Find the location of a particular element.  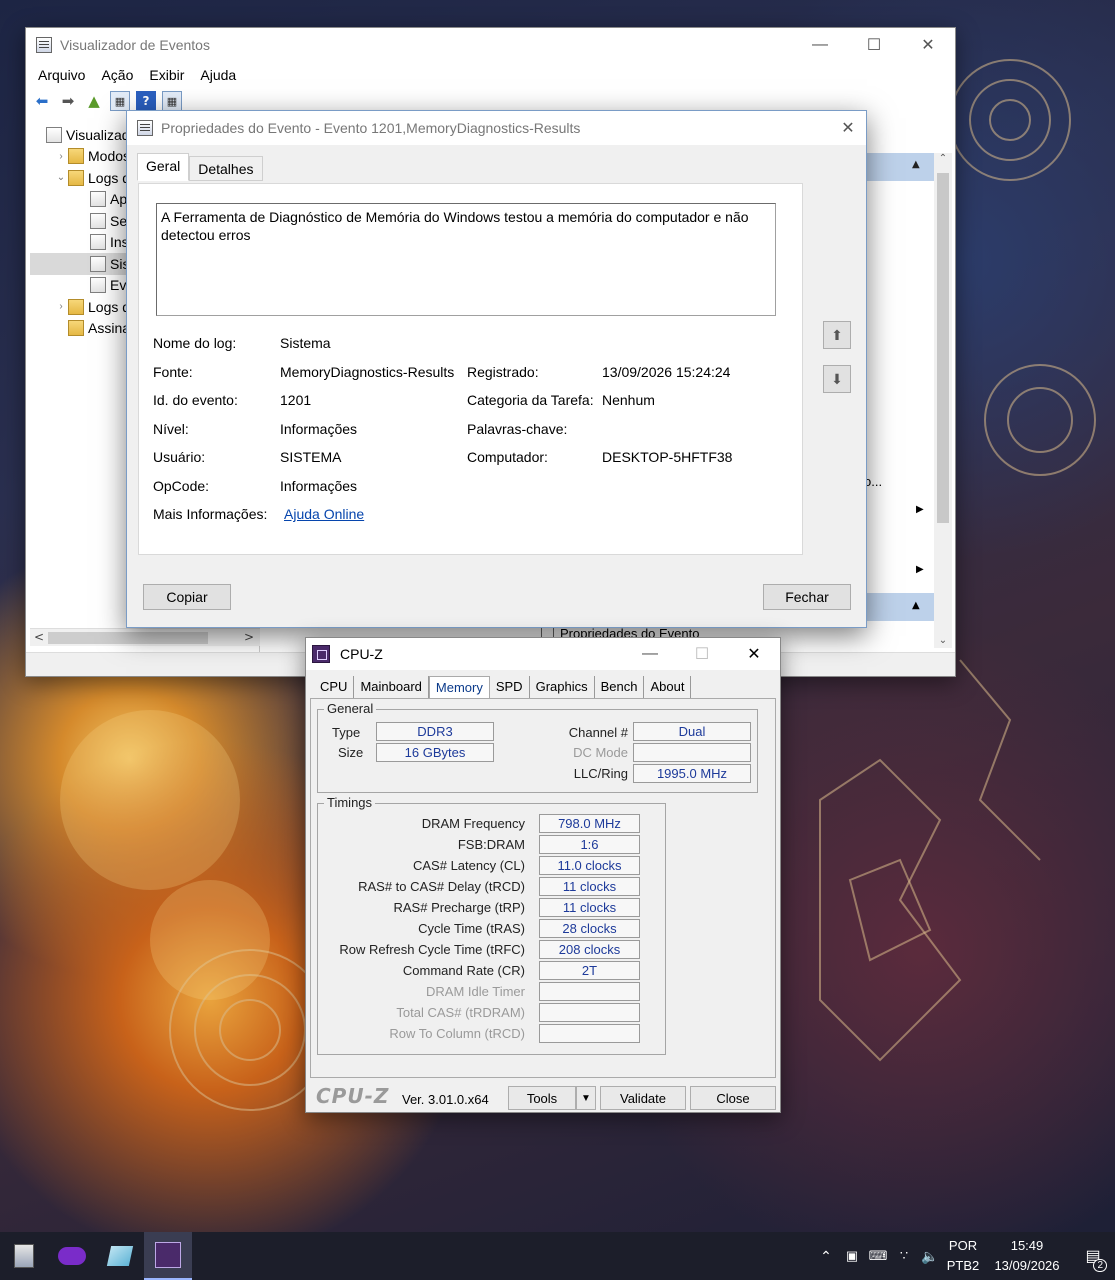

type-value: DDR3 is located at coordinates (435, 731).